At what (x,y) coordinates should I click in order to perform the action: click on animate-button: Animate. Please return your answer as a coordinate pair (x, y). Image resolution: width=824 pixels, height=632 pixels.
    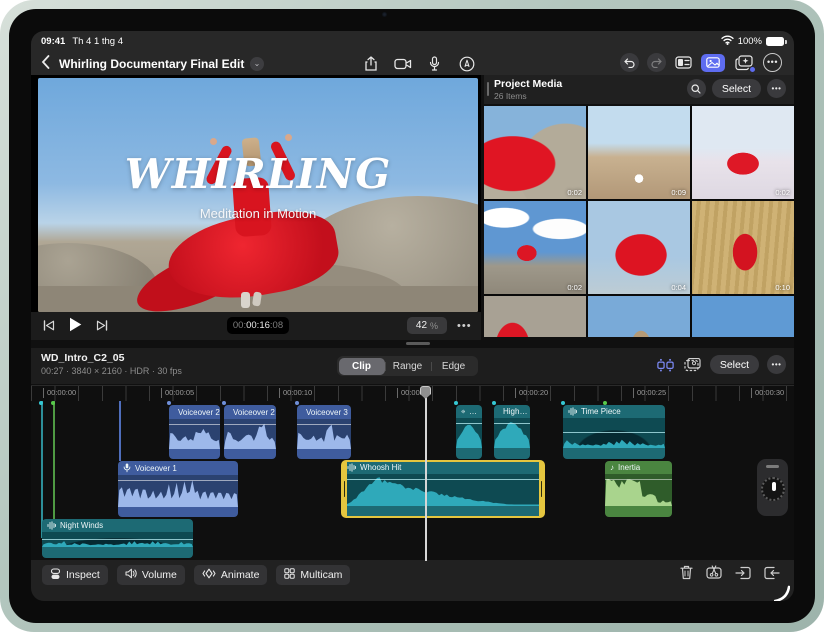
    Looking at the image, I should click on (230, 575).